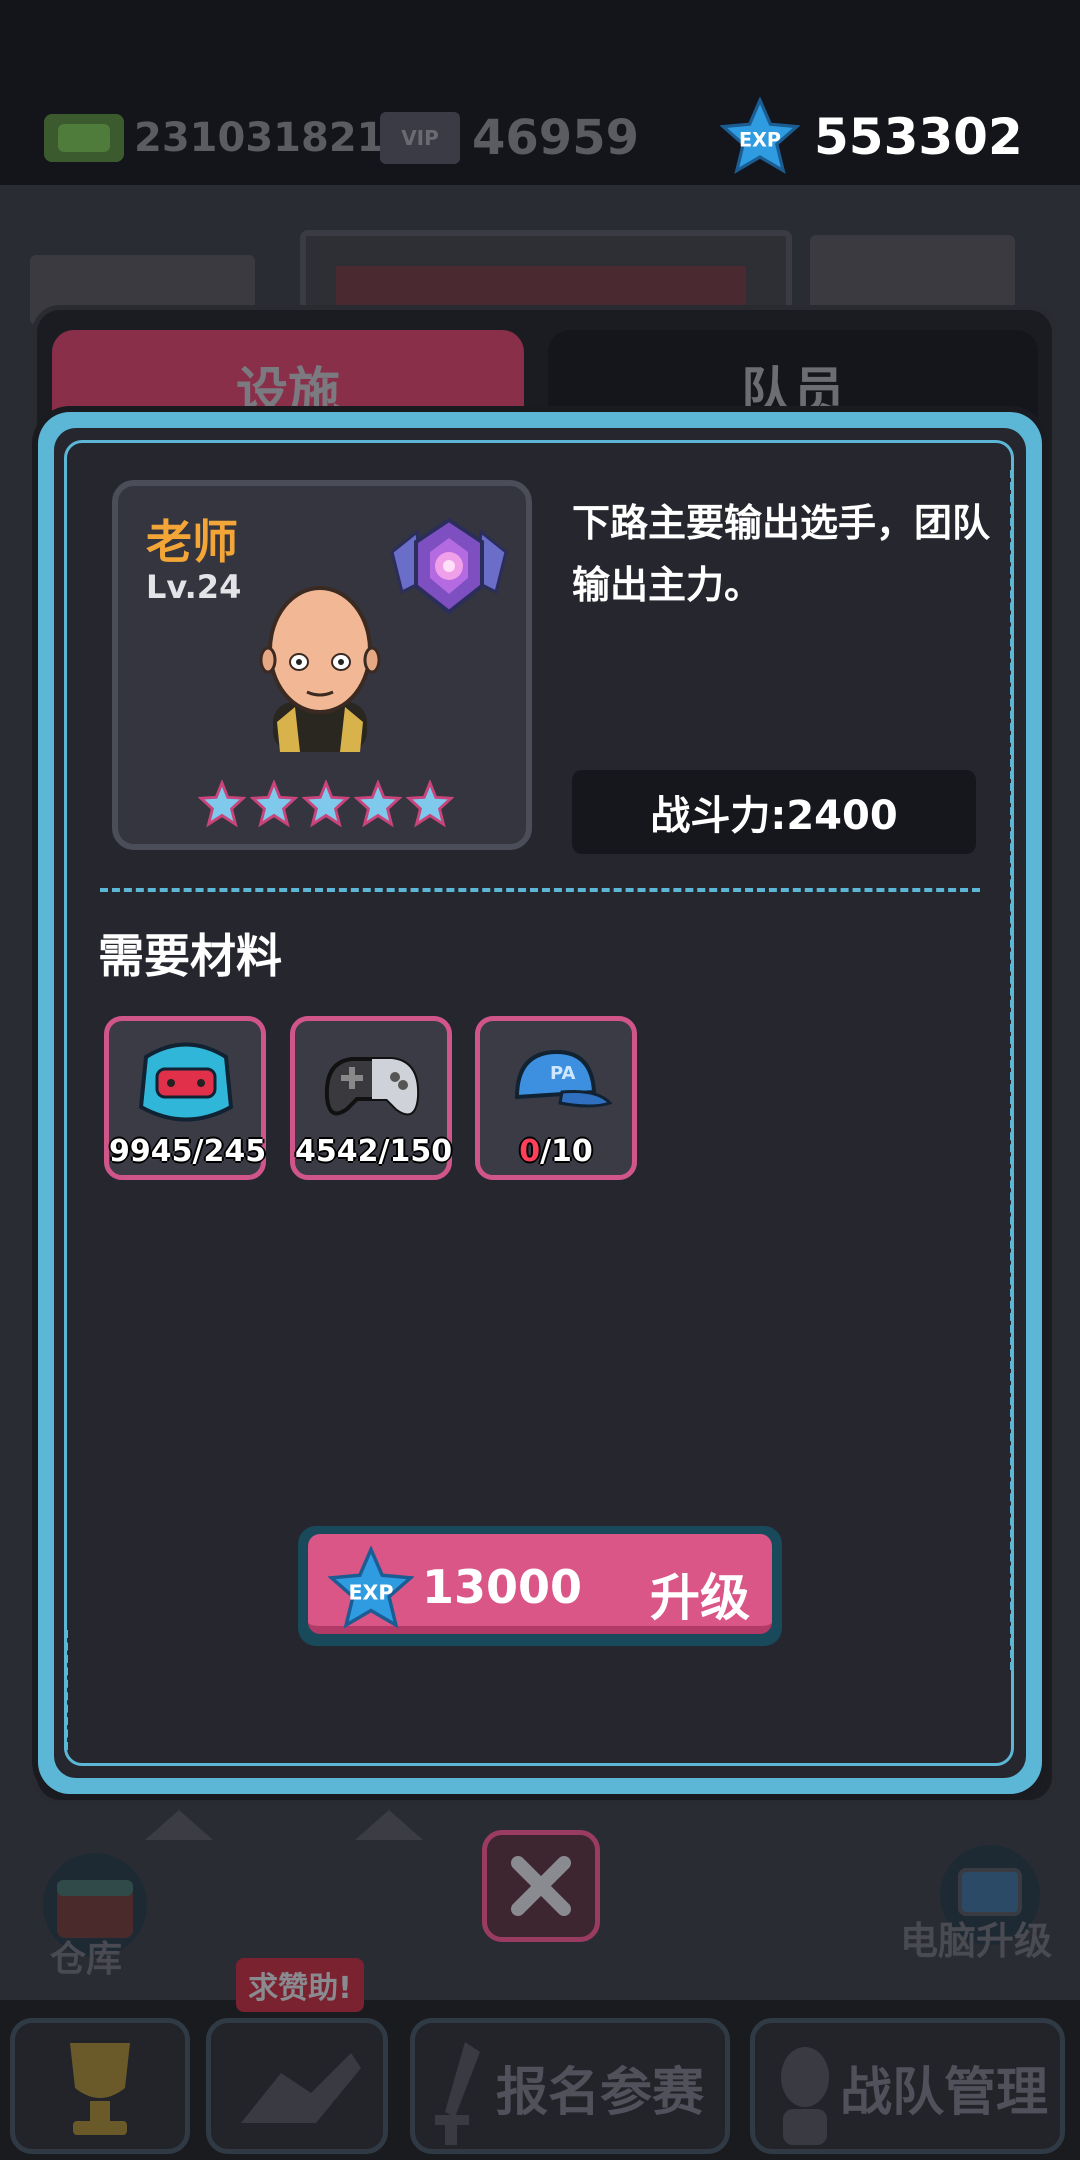 The height and width of the screenshot is (2160, 1080). I want to click on combat-power-value: 战斗力:2400, so click(774, 816).